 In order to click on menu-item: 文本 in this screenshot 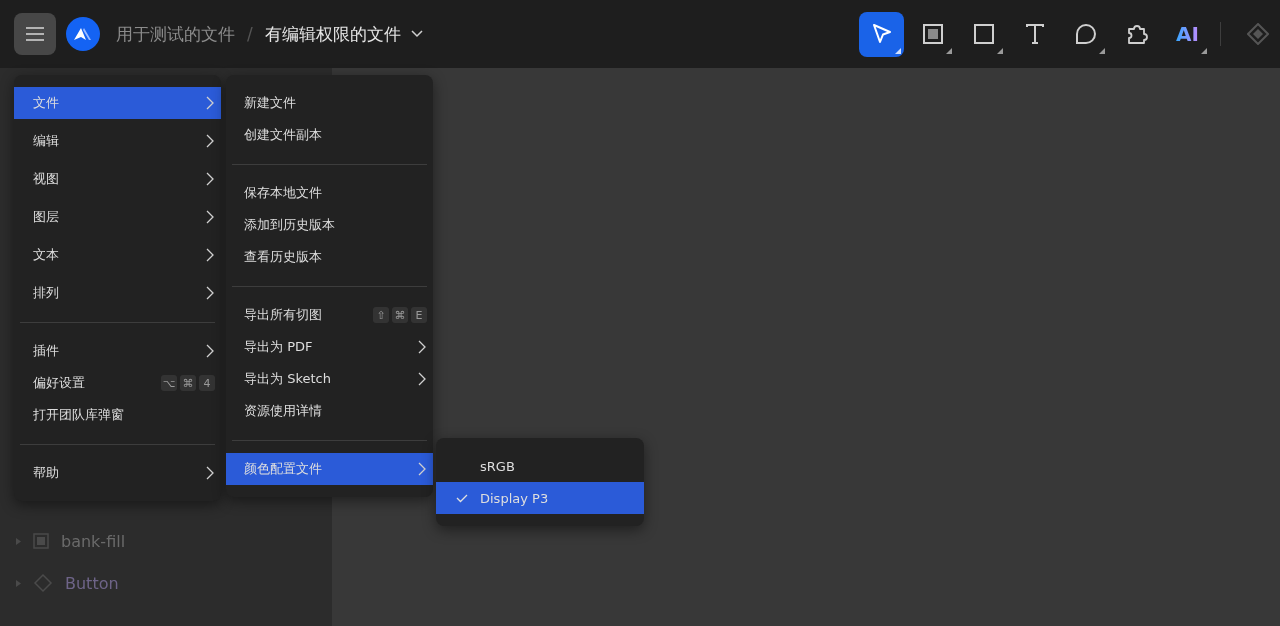, I will do `click(117, 255)`.